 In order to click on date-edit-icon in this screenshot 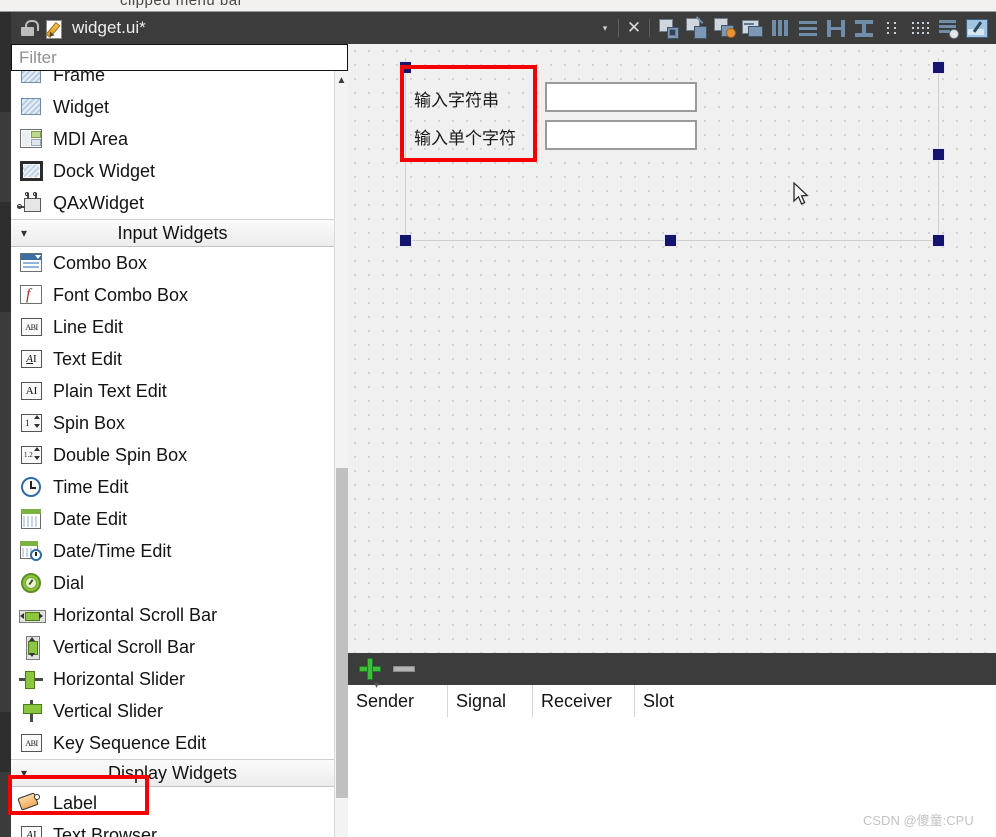, I will do `click(32, 519)`.